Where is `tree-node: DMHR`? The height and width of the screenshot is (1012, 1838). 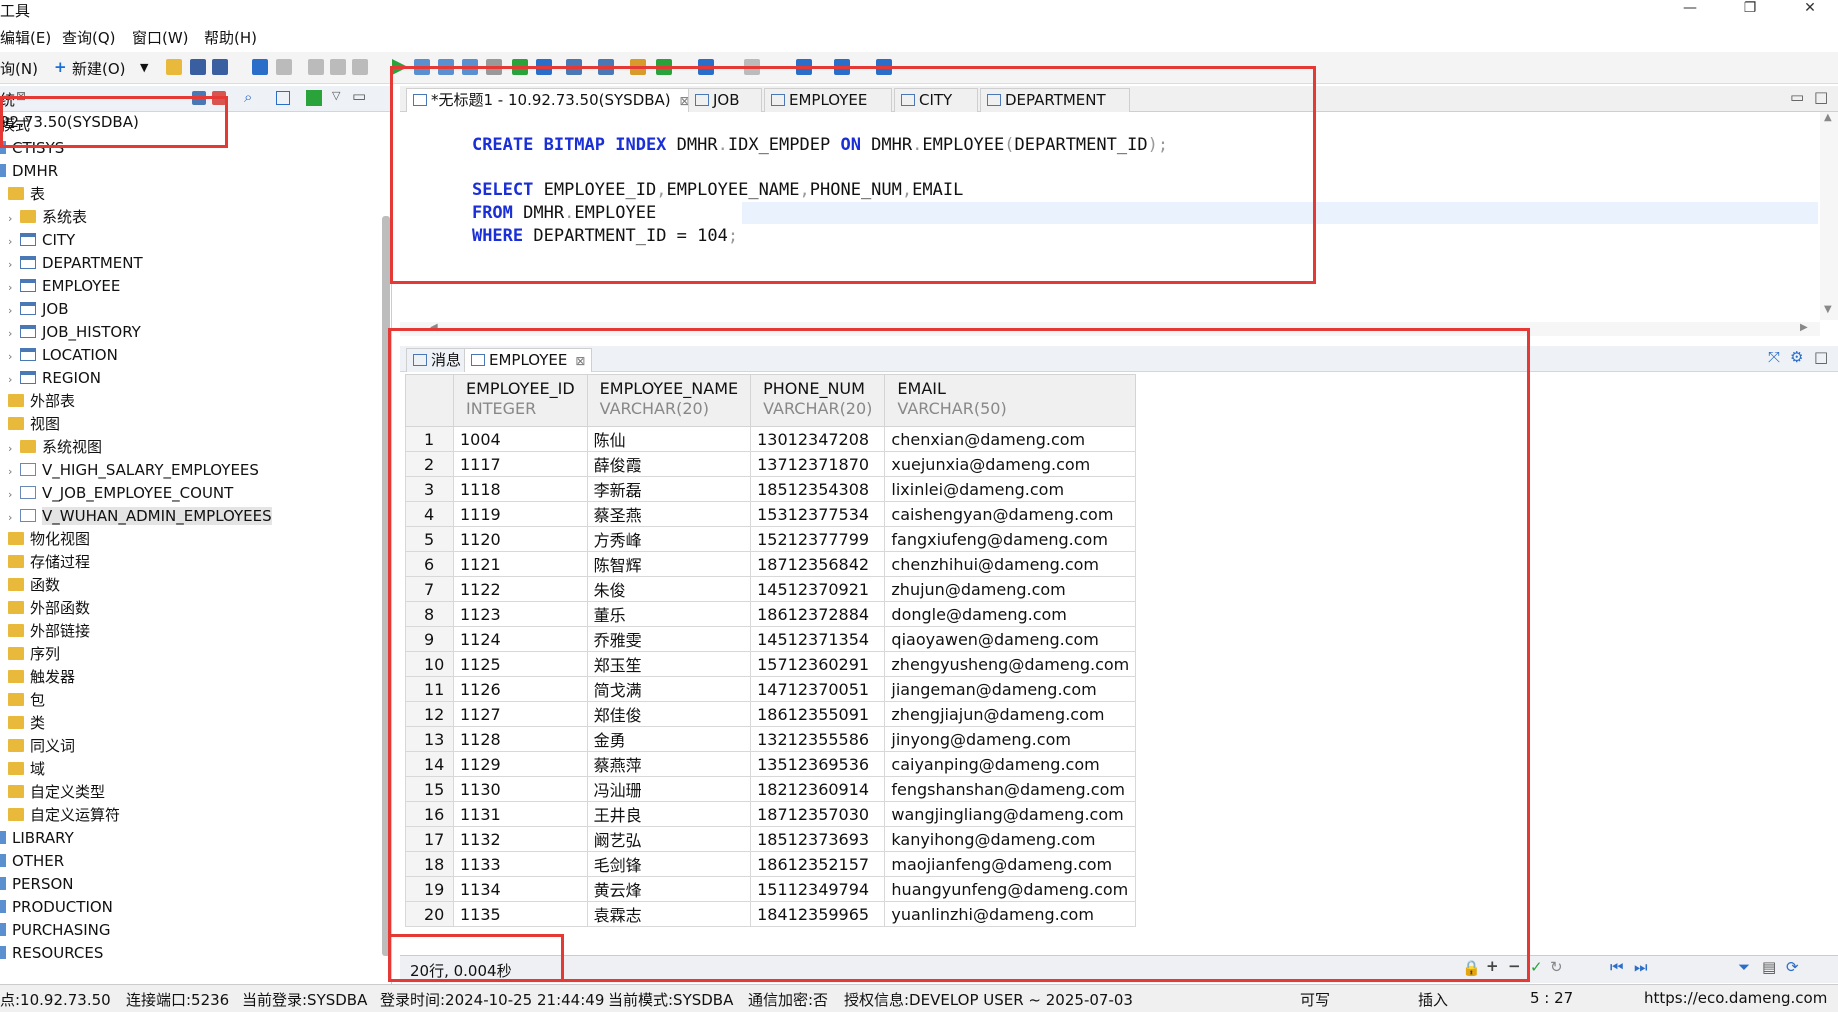 tree-node: DMHR is located at coordinates (29, 171).